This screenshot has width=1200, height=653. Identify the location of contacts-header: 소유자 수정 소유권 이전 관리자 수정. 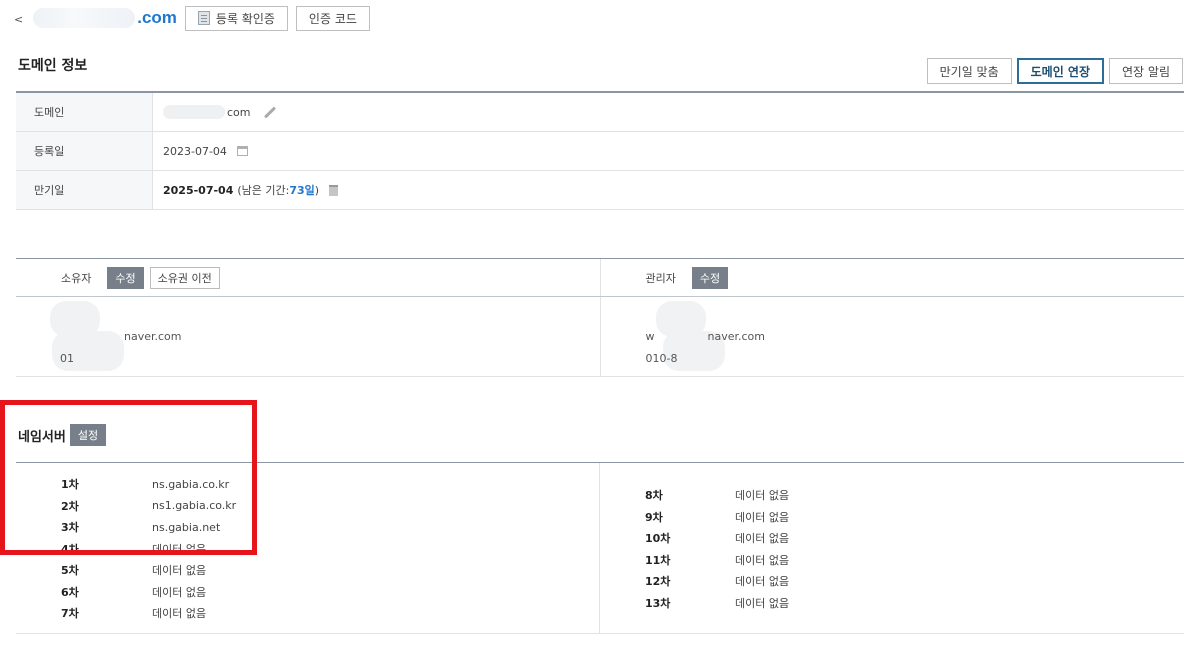
(600, 278).